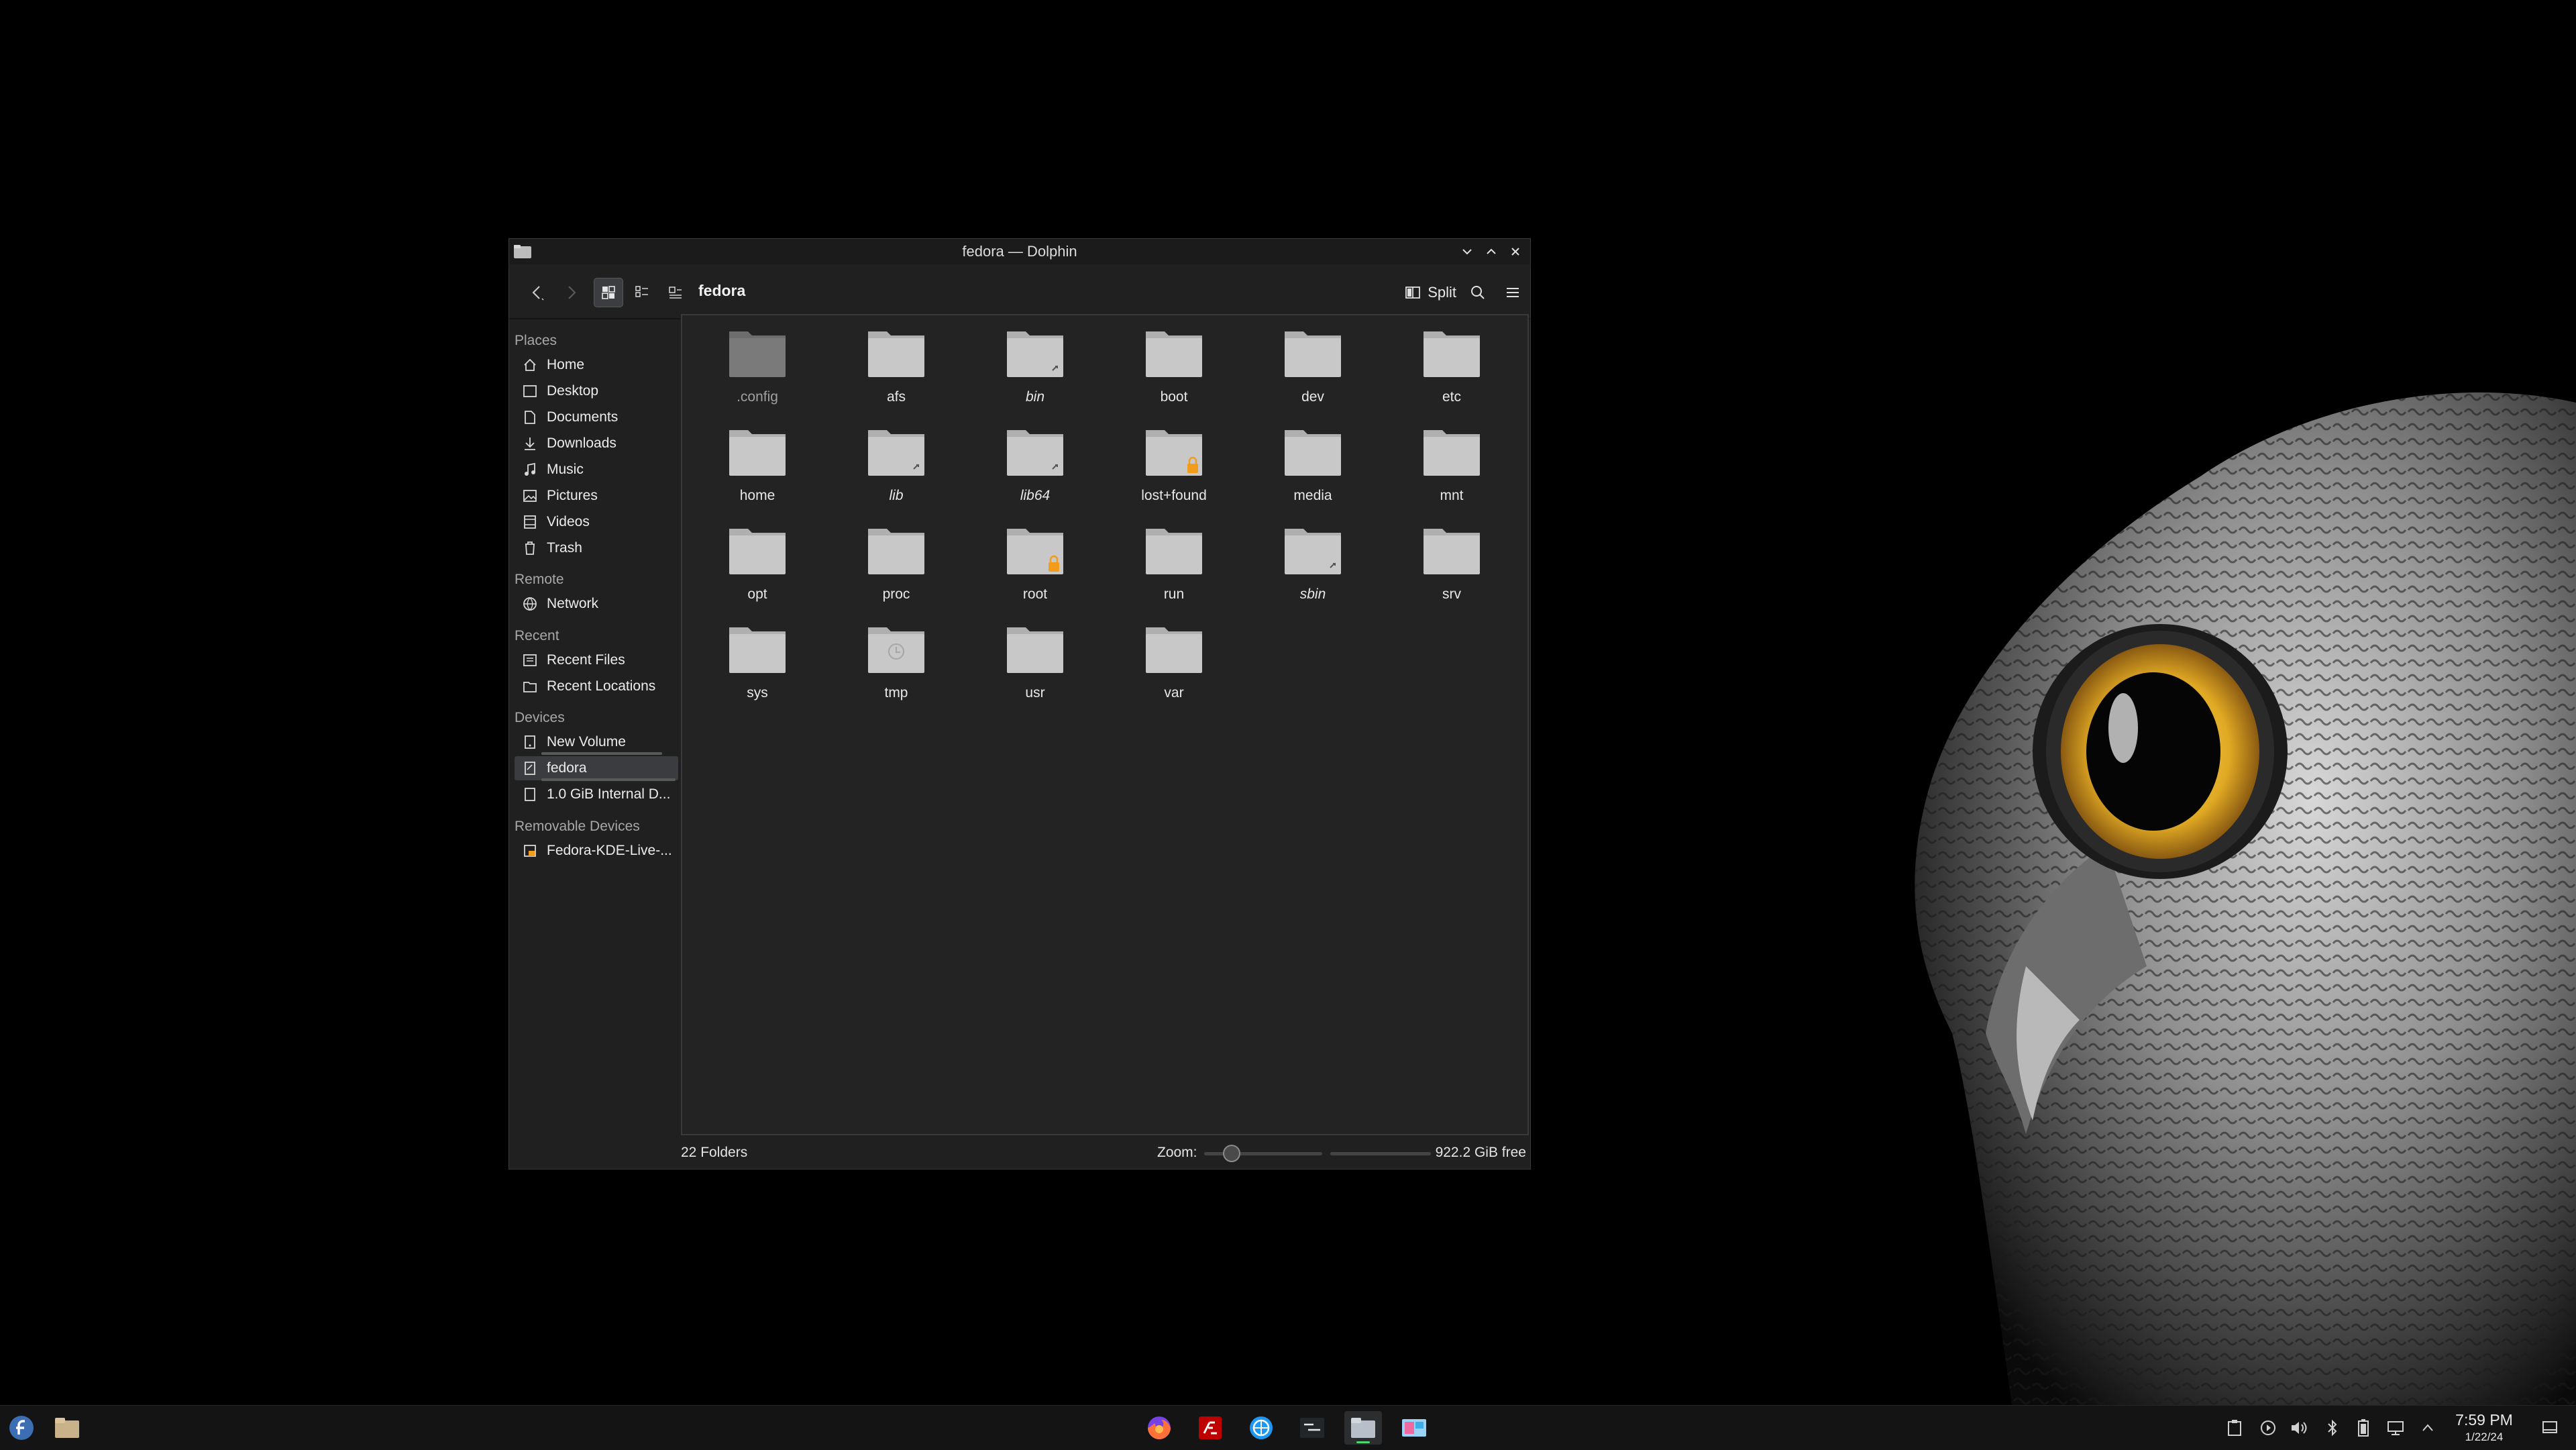  I want to click on compact-view-icon, so click(641, 291).